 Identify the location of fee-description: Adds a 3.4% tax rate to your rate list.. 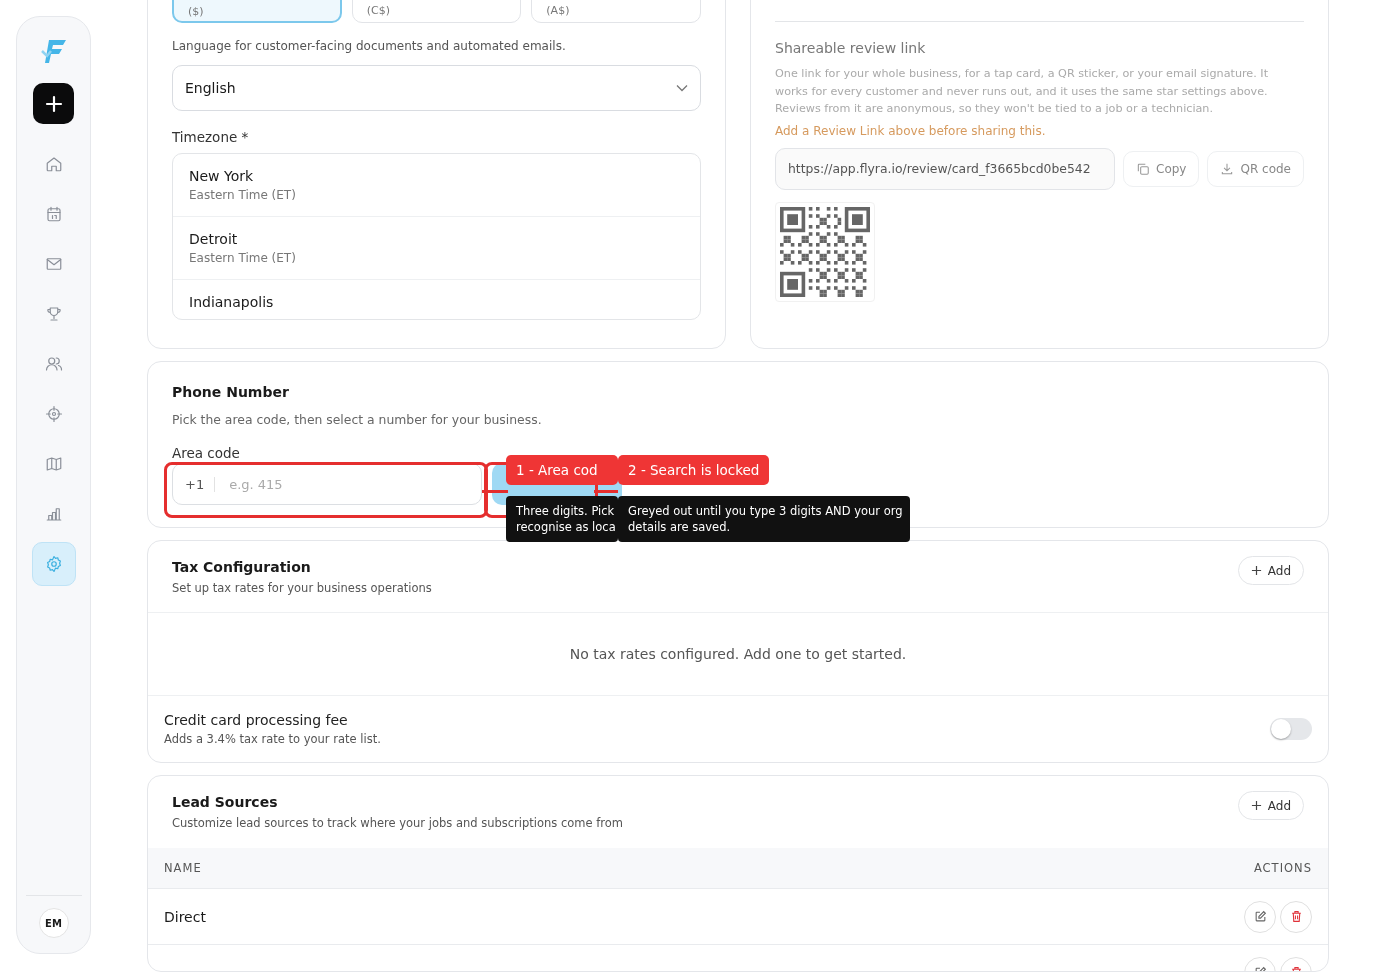
(272, 739).